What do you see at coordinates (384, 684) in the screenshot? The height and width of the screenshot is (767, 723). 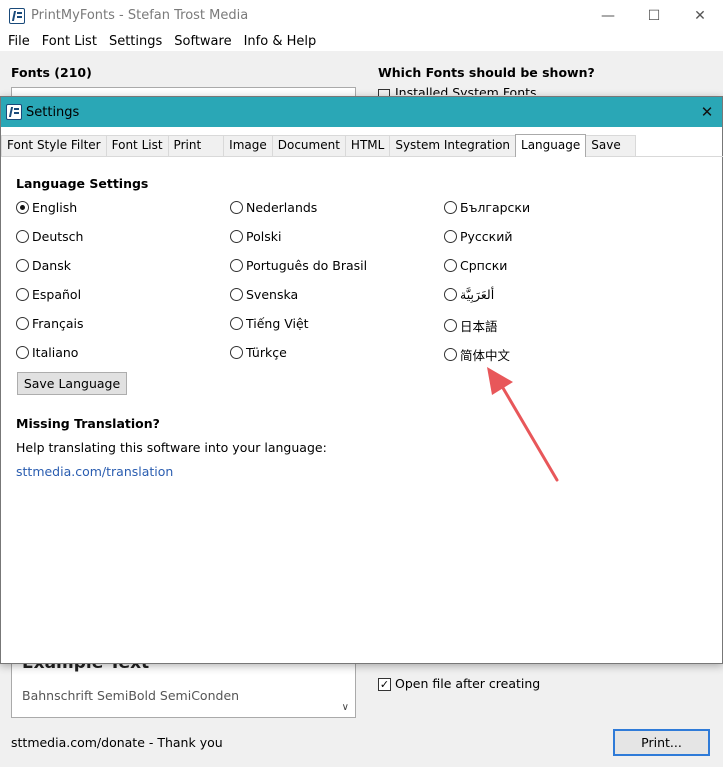 I see `open-file-checkbox: ✓` at bounding box center [384, 684].